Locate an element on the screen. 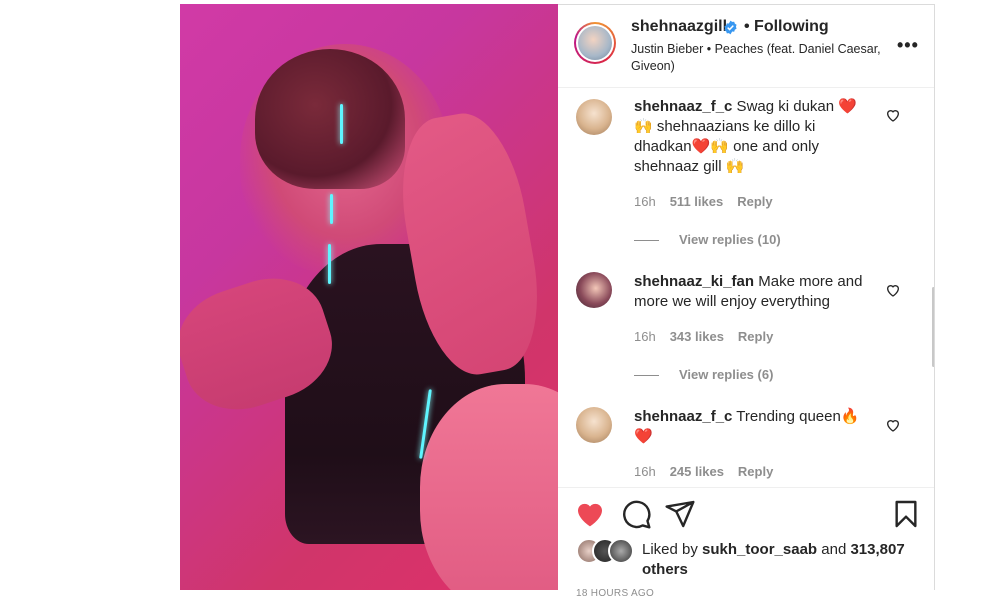  comment-meta: 16h 511 likes Reply is located at coordinates (710, 201).